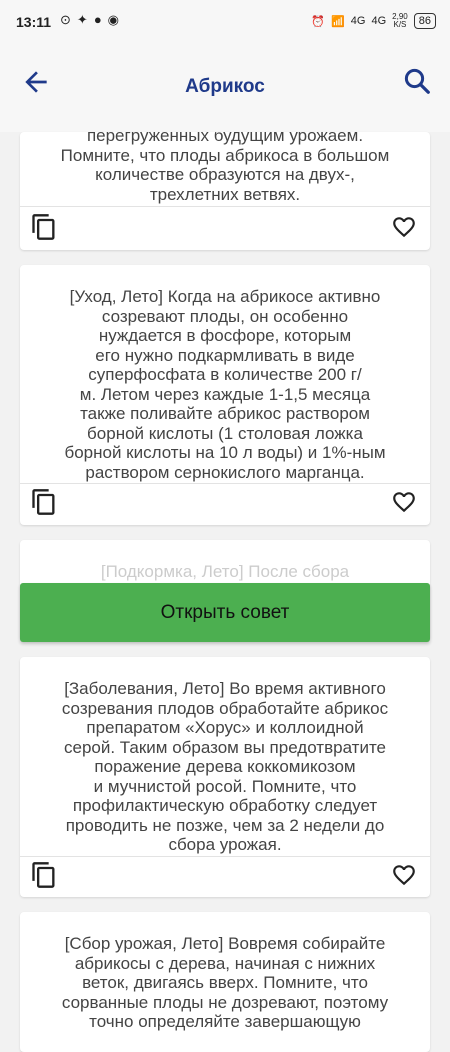  Describe the element at coordinates (34, 22) in the screenshot. I see `status-time: 13:11` at that location.